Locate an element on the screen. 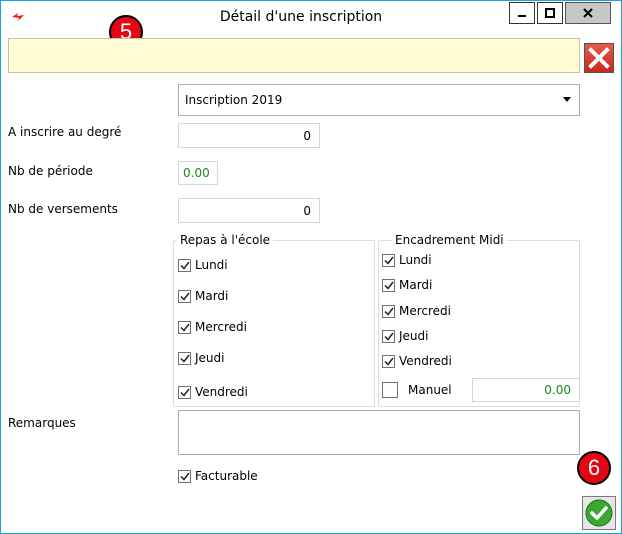  message-close-button is located at coordinates (599, 58).